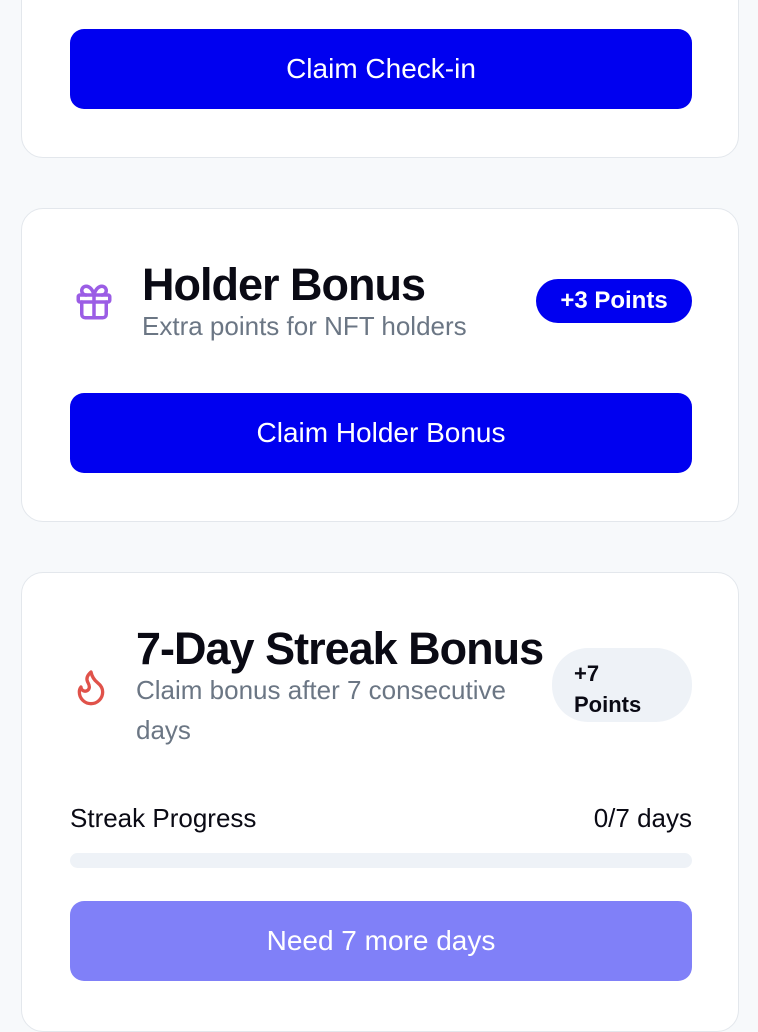  Describe the element at coordinates (91, 688) in the screenshot. I see `flame-icon` at that location.